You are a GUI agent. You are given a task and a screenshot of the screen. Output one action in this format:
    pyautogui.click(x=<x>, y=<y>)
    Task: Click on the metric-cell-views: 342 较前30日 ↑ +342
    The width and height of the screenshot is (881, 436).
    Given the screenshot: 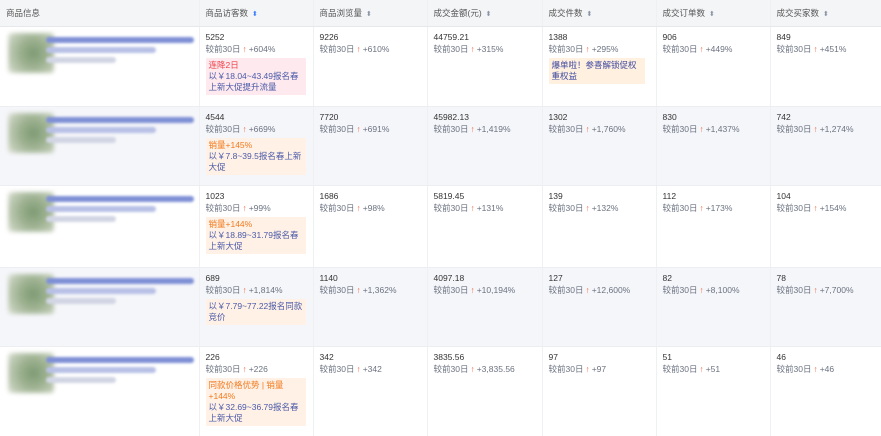 What is the action you would take?
    pyautogui.click(x=369, y=391)
    